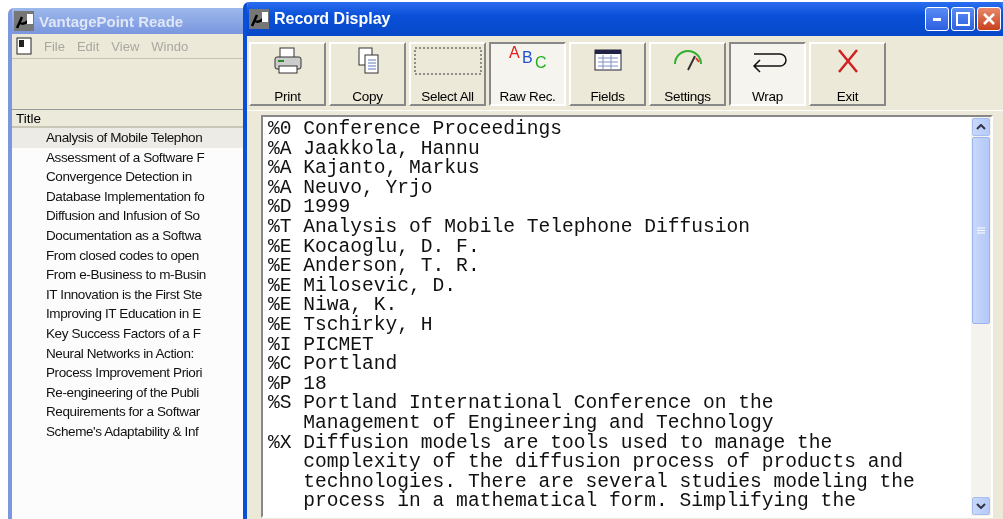  Describe the element at coordinates (286, 345) in the screenshot. I see `field-tag: %I` at that location.